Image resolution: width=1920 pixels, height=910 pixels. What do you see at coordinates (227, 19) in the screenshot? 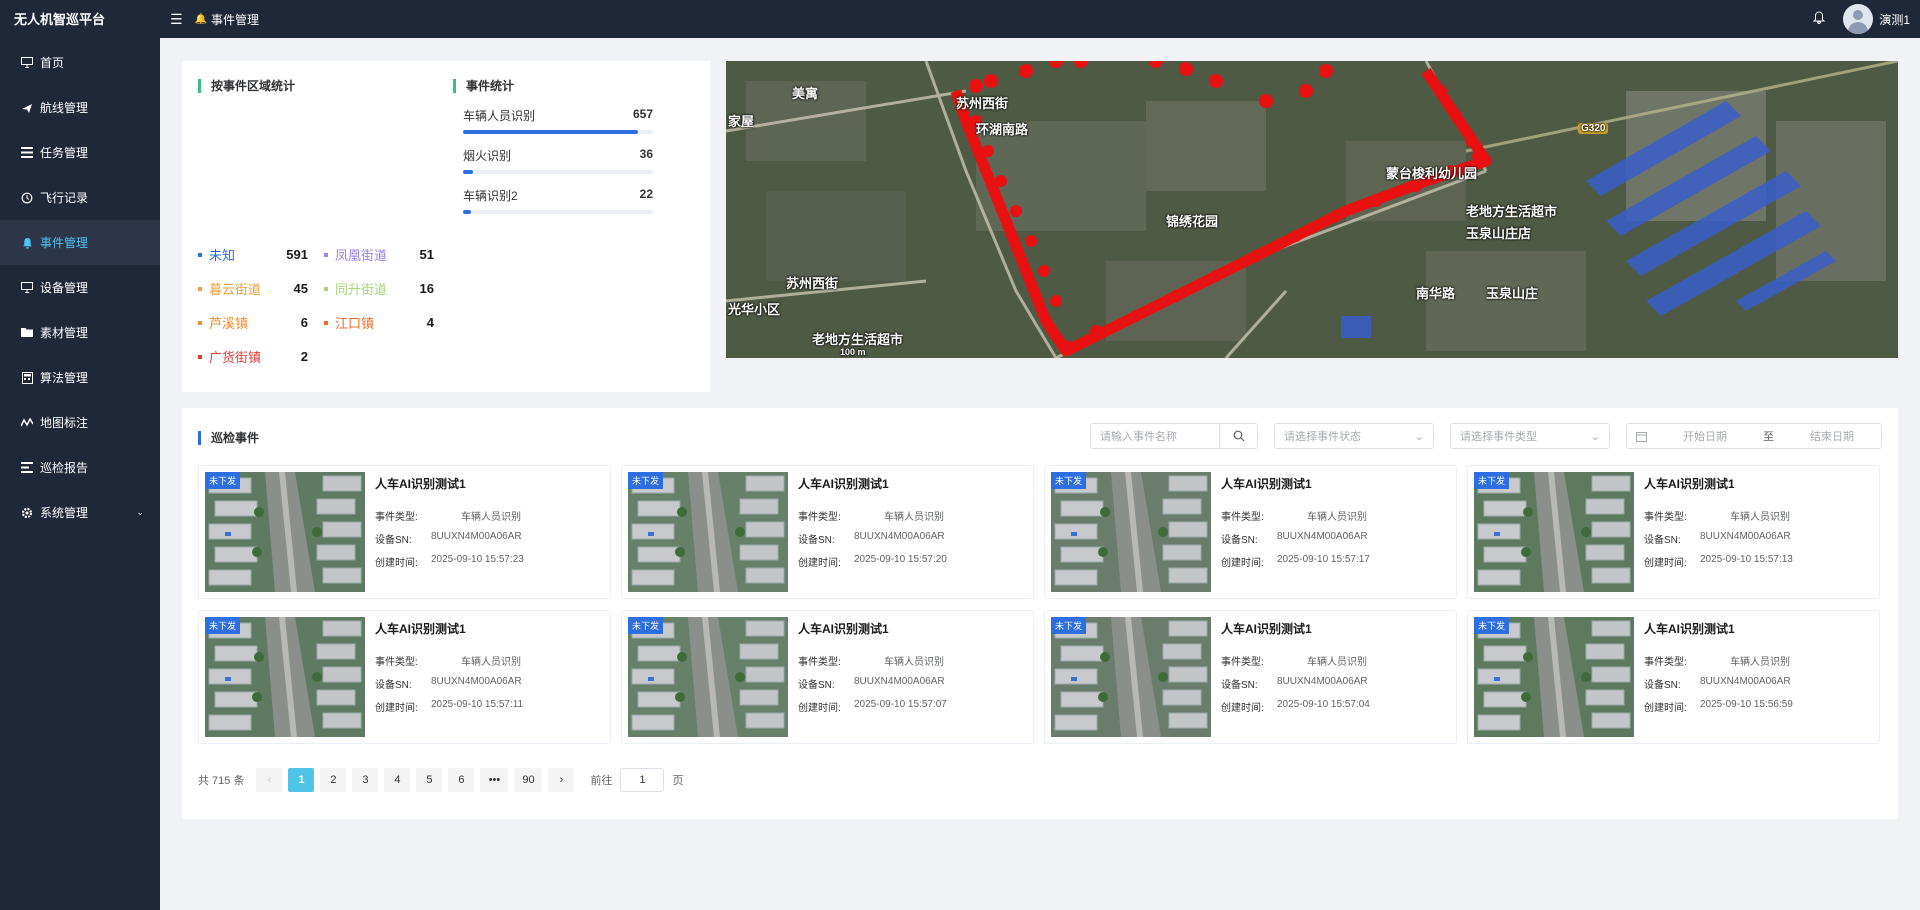
I see `breadcrumb: 🔔 事件管理` at bounding box center [227, 19].